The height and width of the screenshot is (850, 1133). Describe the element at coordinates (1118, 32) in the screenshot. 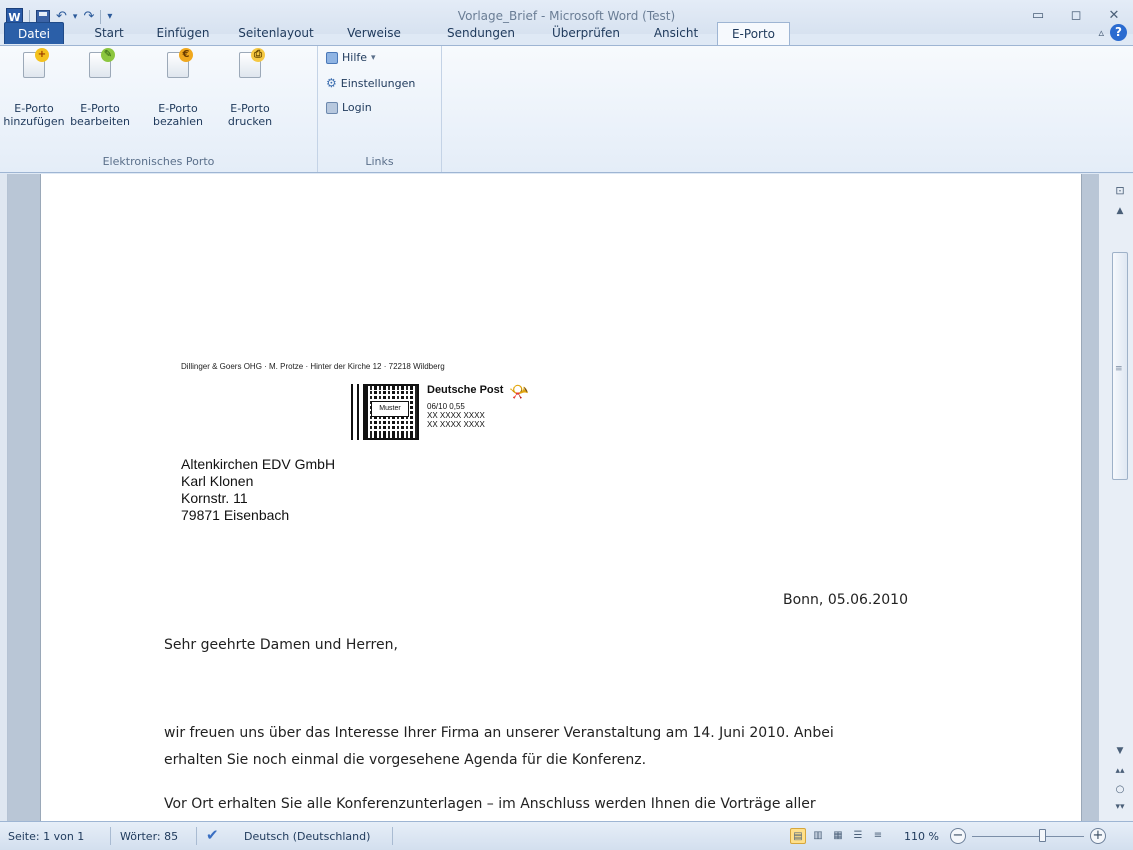

I see `help-icon: ?` at that location.